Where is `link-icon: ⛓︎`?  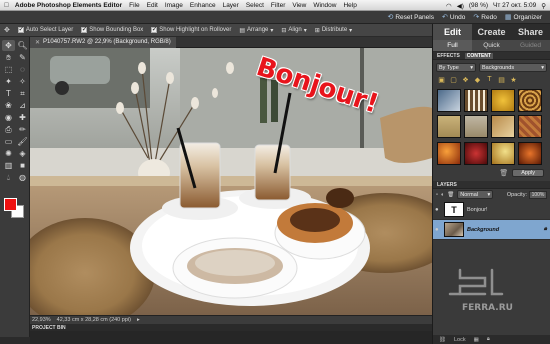
link-icon: ⛓︎ is located at coordinates (442, 340).